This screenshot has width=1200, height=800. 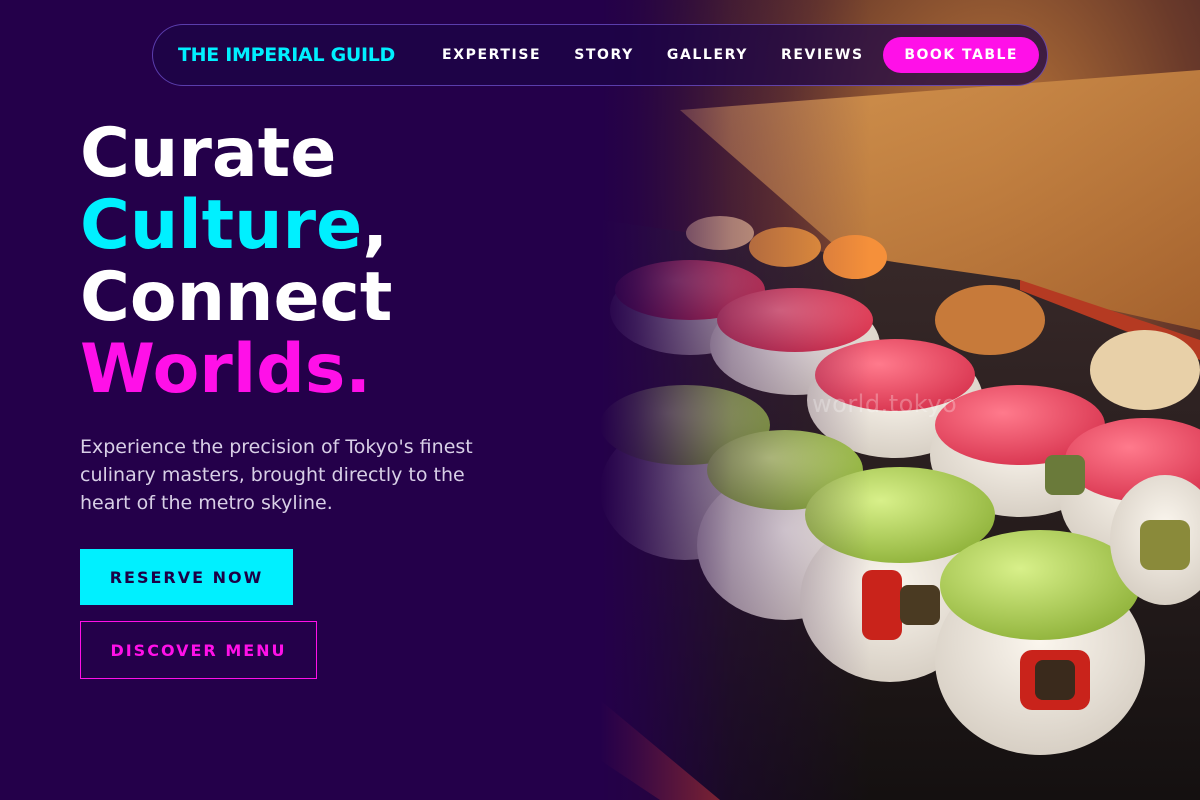 What do you see at coordinates (221, 225) in the screenshot?
I see `headline-accent-culture: Culture` at bounding box center [221, 225].